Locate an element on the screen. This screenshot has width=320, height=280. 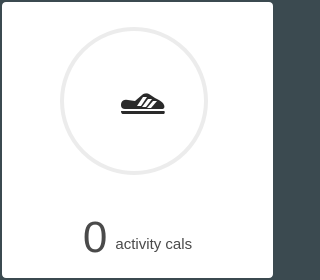
activity-cals-label: activity cals is located at coordinates (154, 244).